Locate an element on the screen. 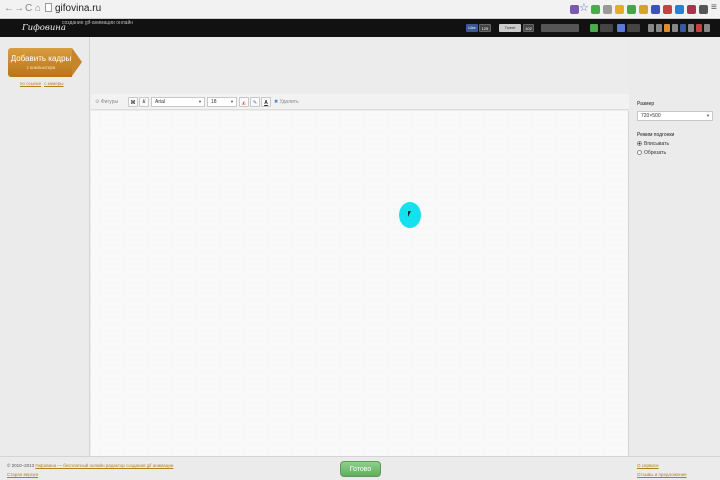 Image resolution: width=720 pixels, height=480 pixels. add-frames-button: Добавить кадры с компьютера is located at coordinates (45, 62).